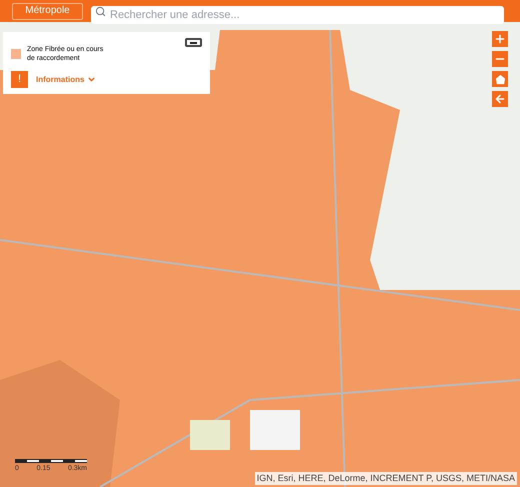  Describe the element at coordinates (19, 79) in the screenshot. I see `alert-icon: !` at that location.